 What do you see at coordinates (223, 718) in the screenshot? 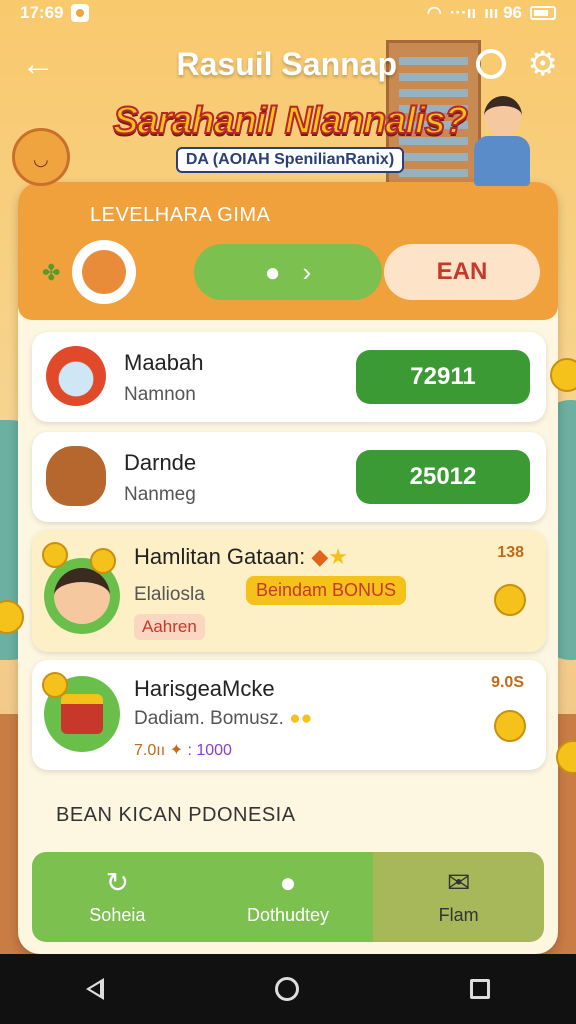
I see `item-subtitle: Dadiam. Bomusz. ●●` at bounding box center [223, 718].